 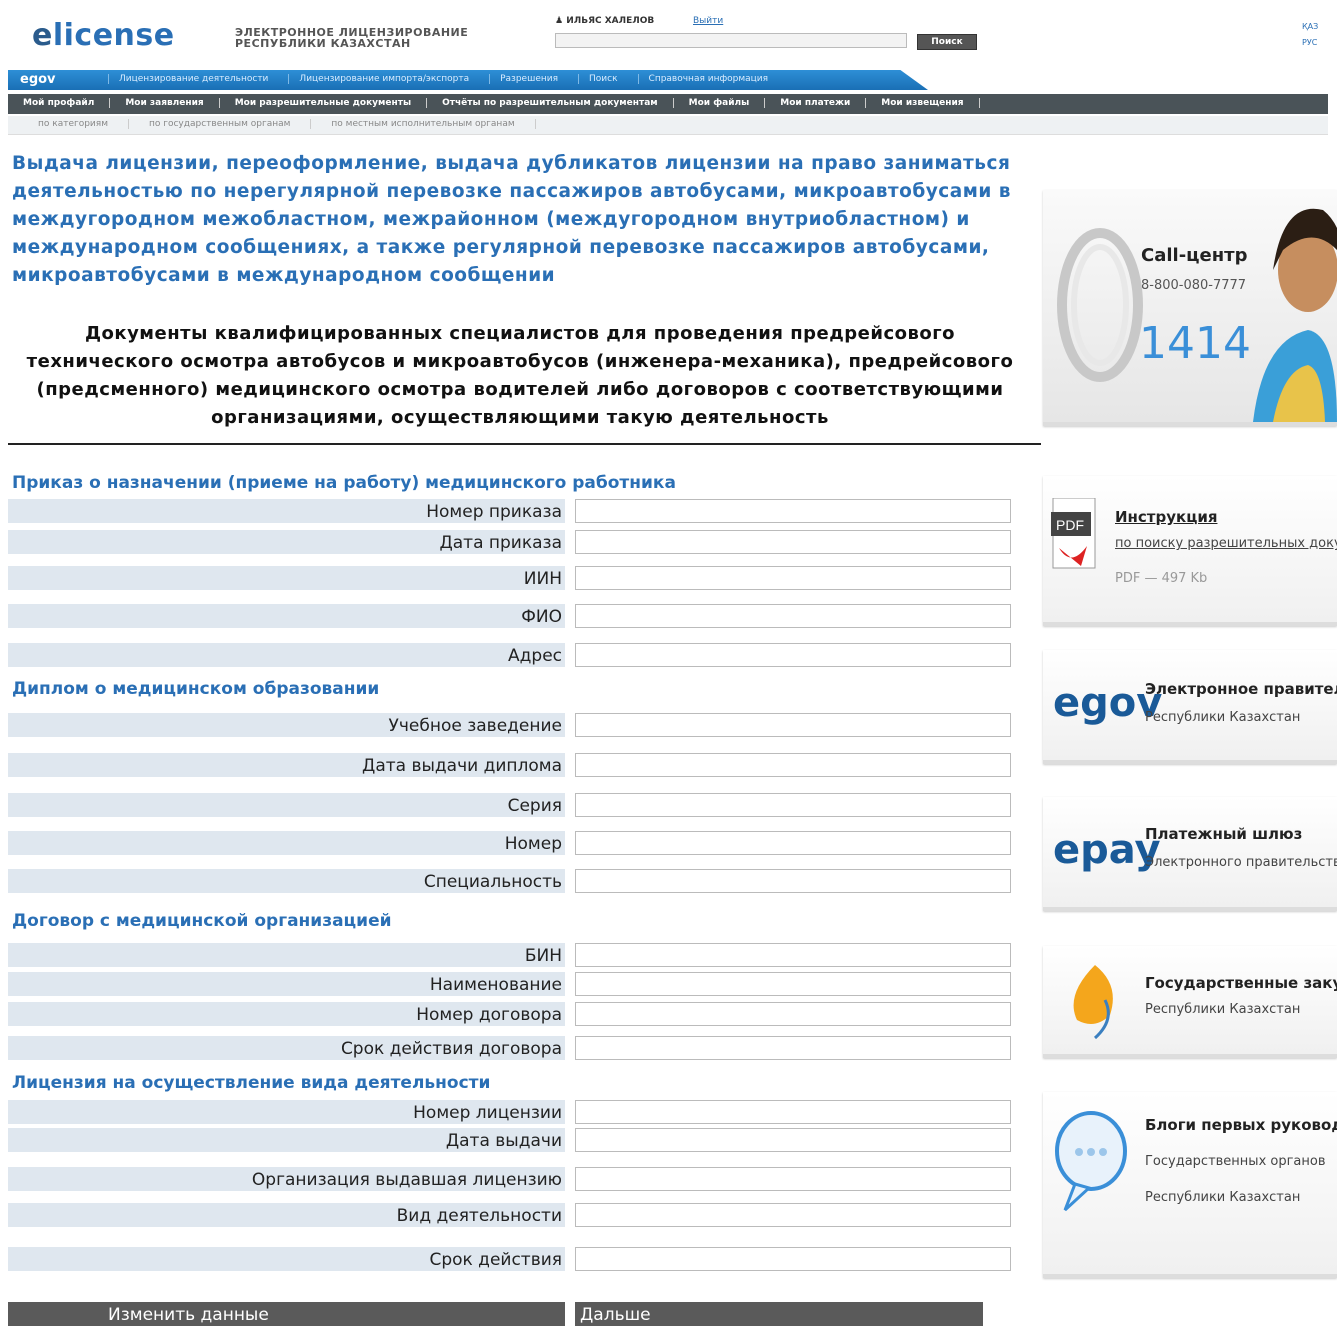 What do you see at coordinates (1091, 1161) in the screenshot?
I see `speech-bubble-icon` at bounding box center [1091, 1161].